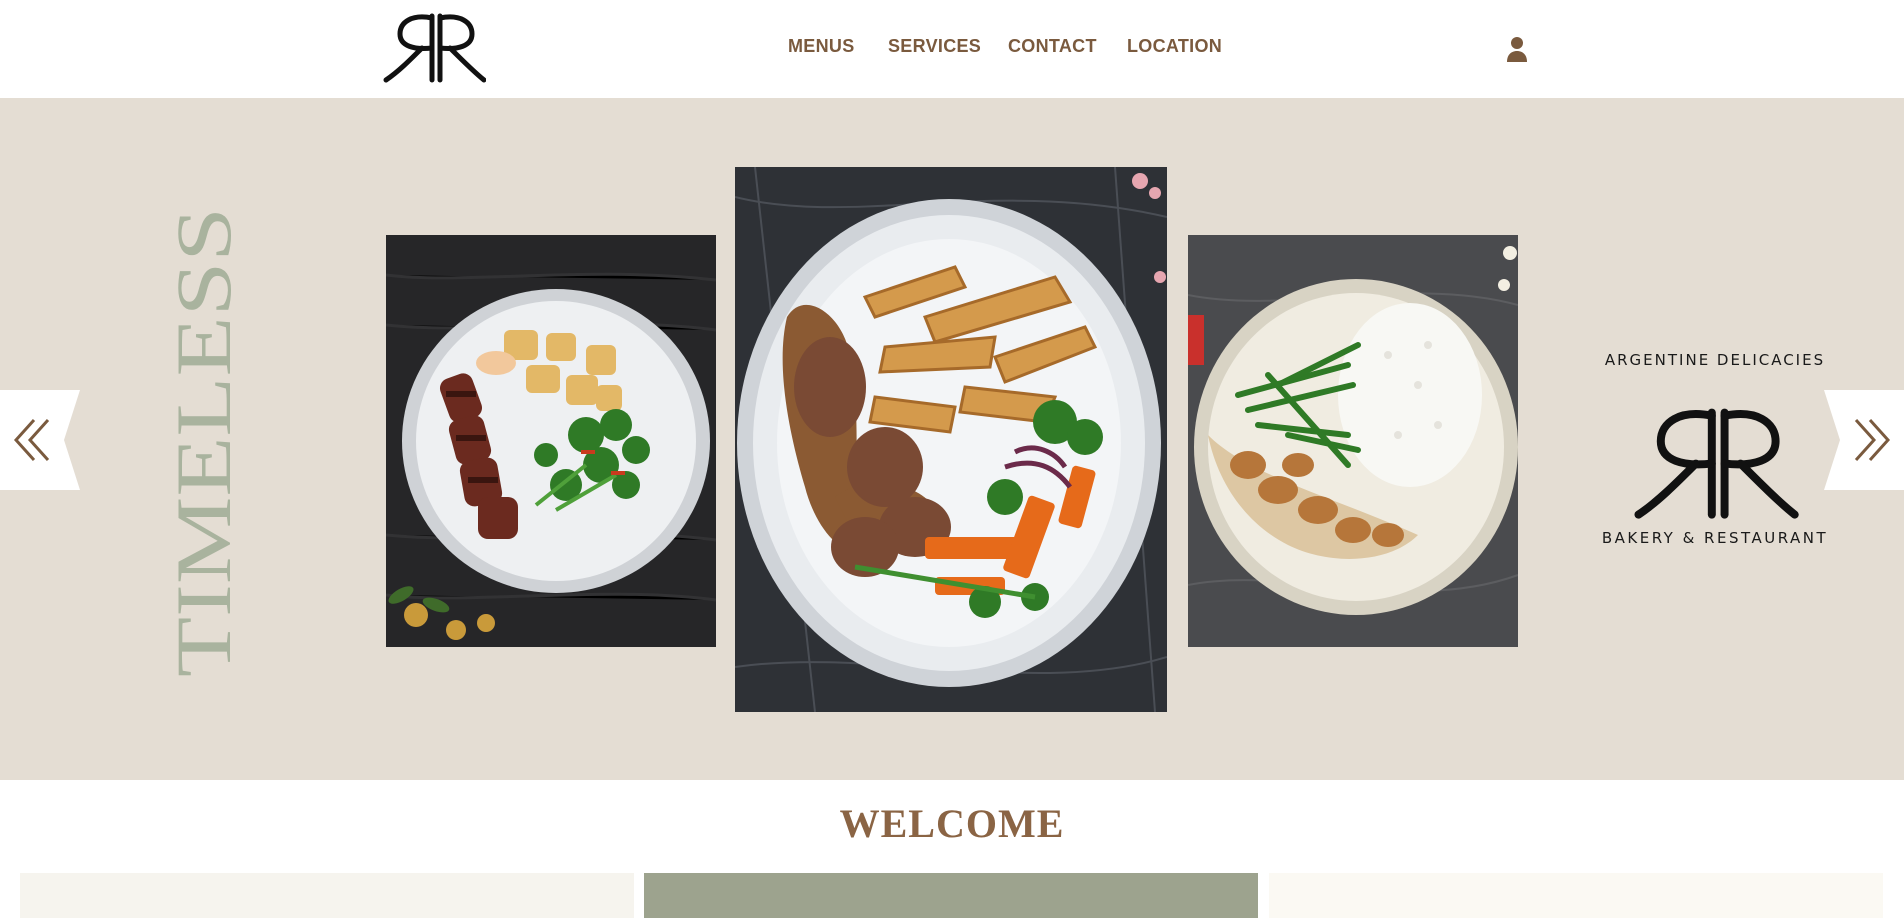  I want to click on nav-location: LOCATION, so click(1174, 46).